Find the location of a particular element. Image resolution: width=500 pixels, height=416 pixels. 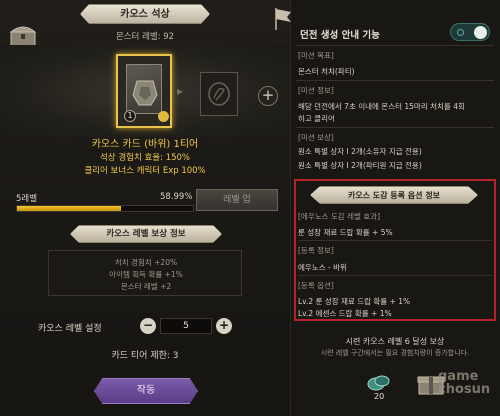

card-exp-efficiency: 석상 경험치 효율: 150% is located at coordinates (144, 158).